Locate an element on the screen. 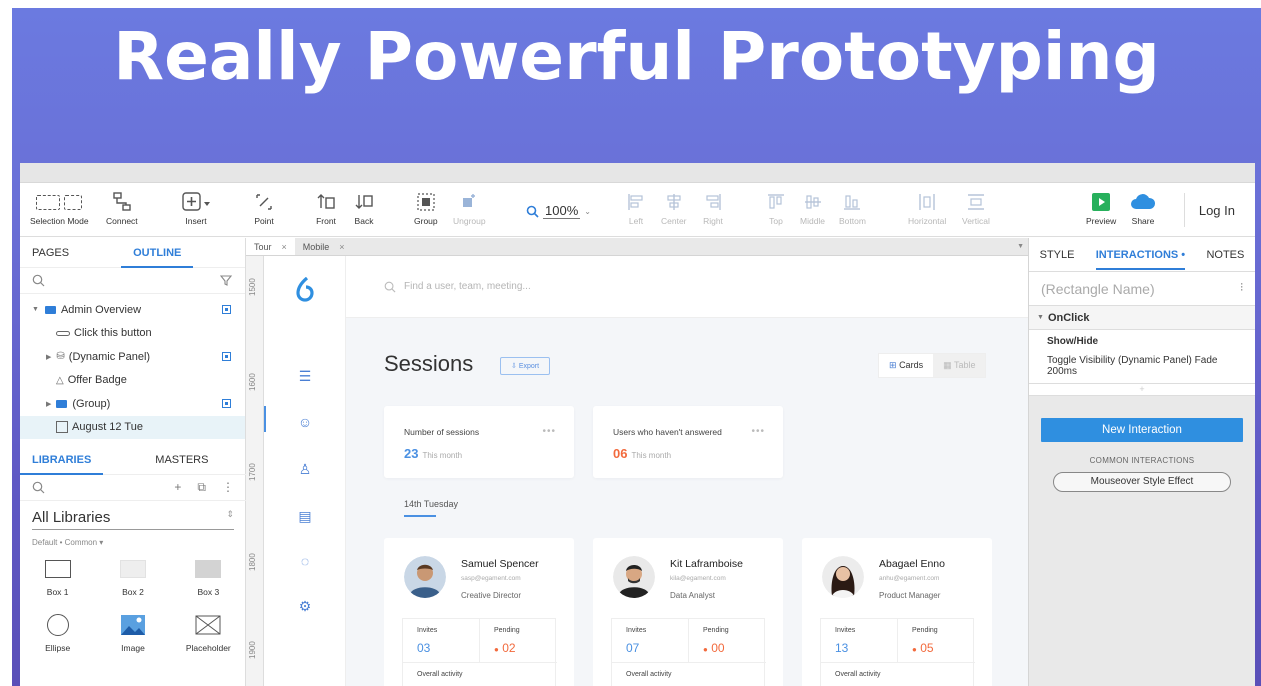 The height and width of the screenshot is (686, 1261). layers-nav-icon: ☰ is located at coordinates (305, 376).